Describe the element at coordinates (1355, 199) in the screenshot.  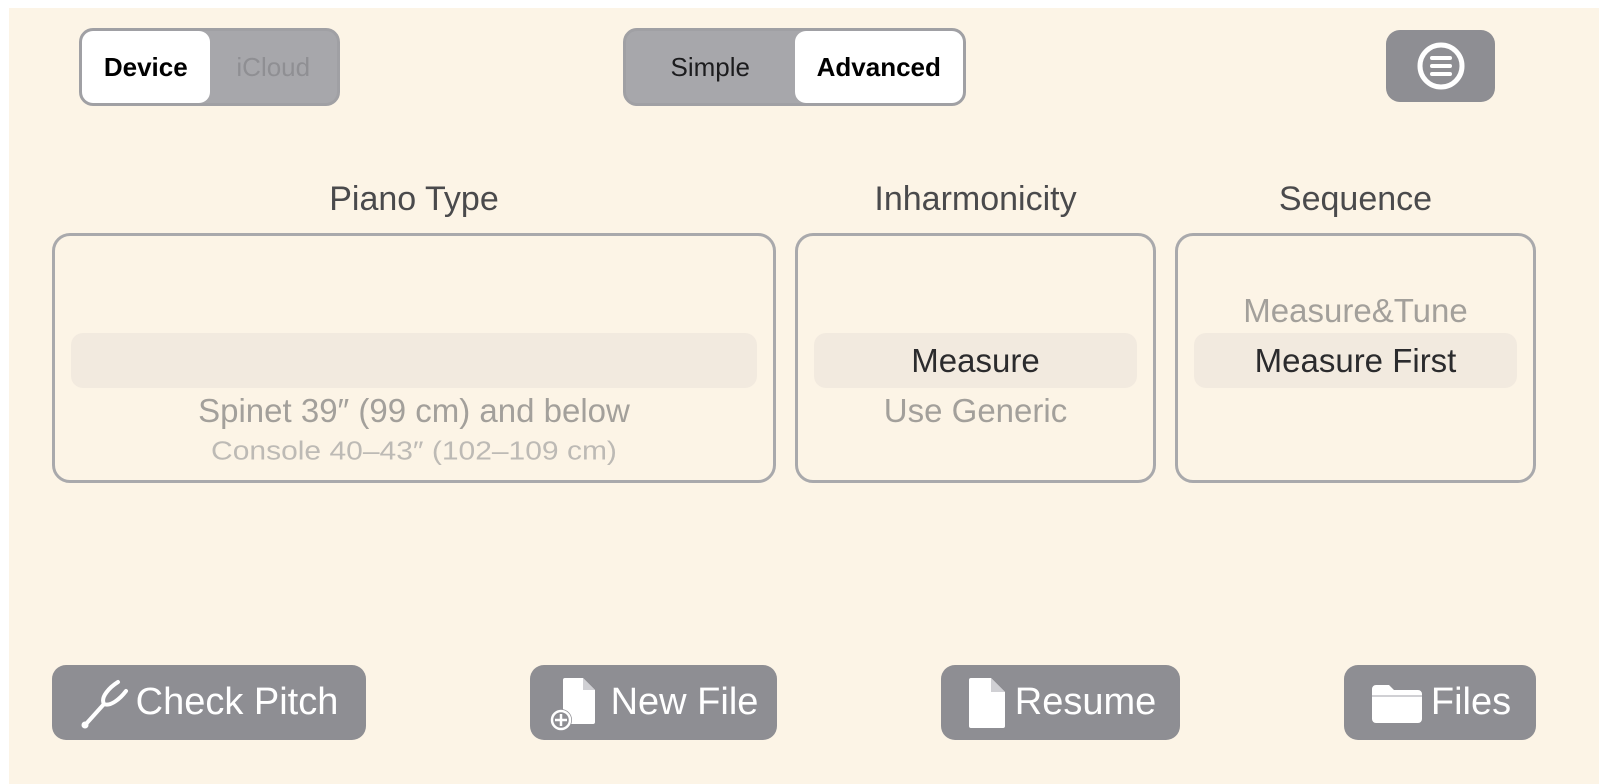
I see `sequence-title: Sequence` at that location.